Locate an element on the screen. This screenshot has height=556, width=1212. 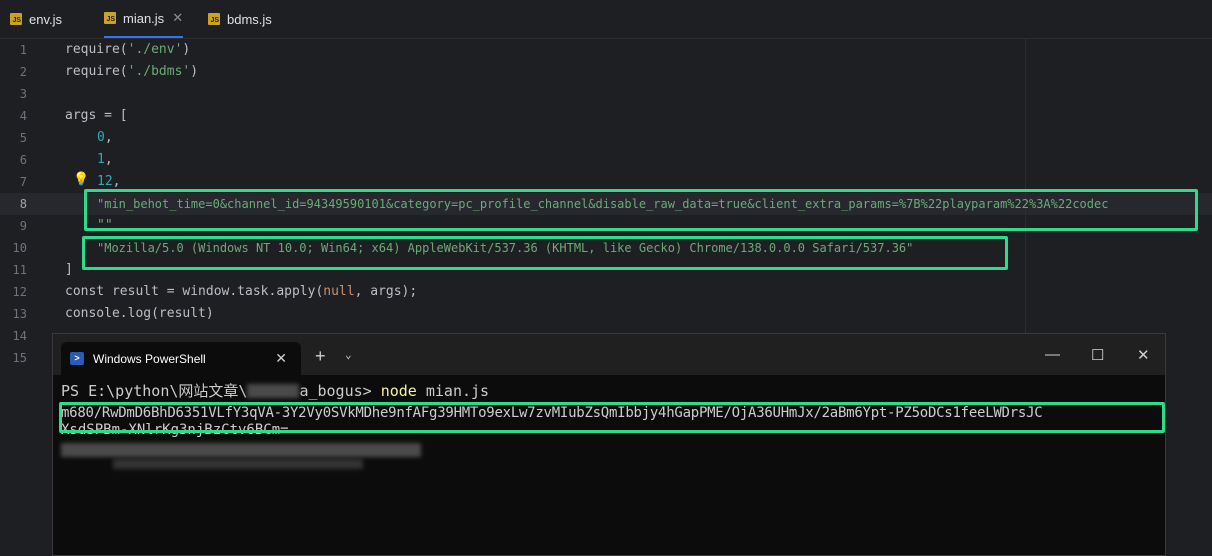
code-line-1: require('./env') is located at coordinates (128, 49).